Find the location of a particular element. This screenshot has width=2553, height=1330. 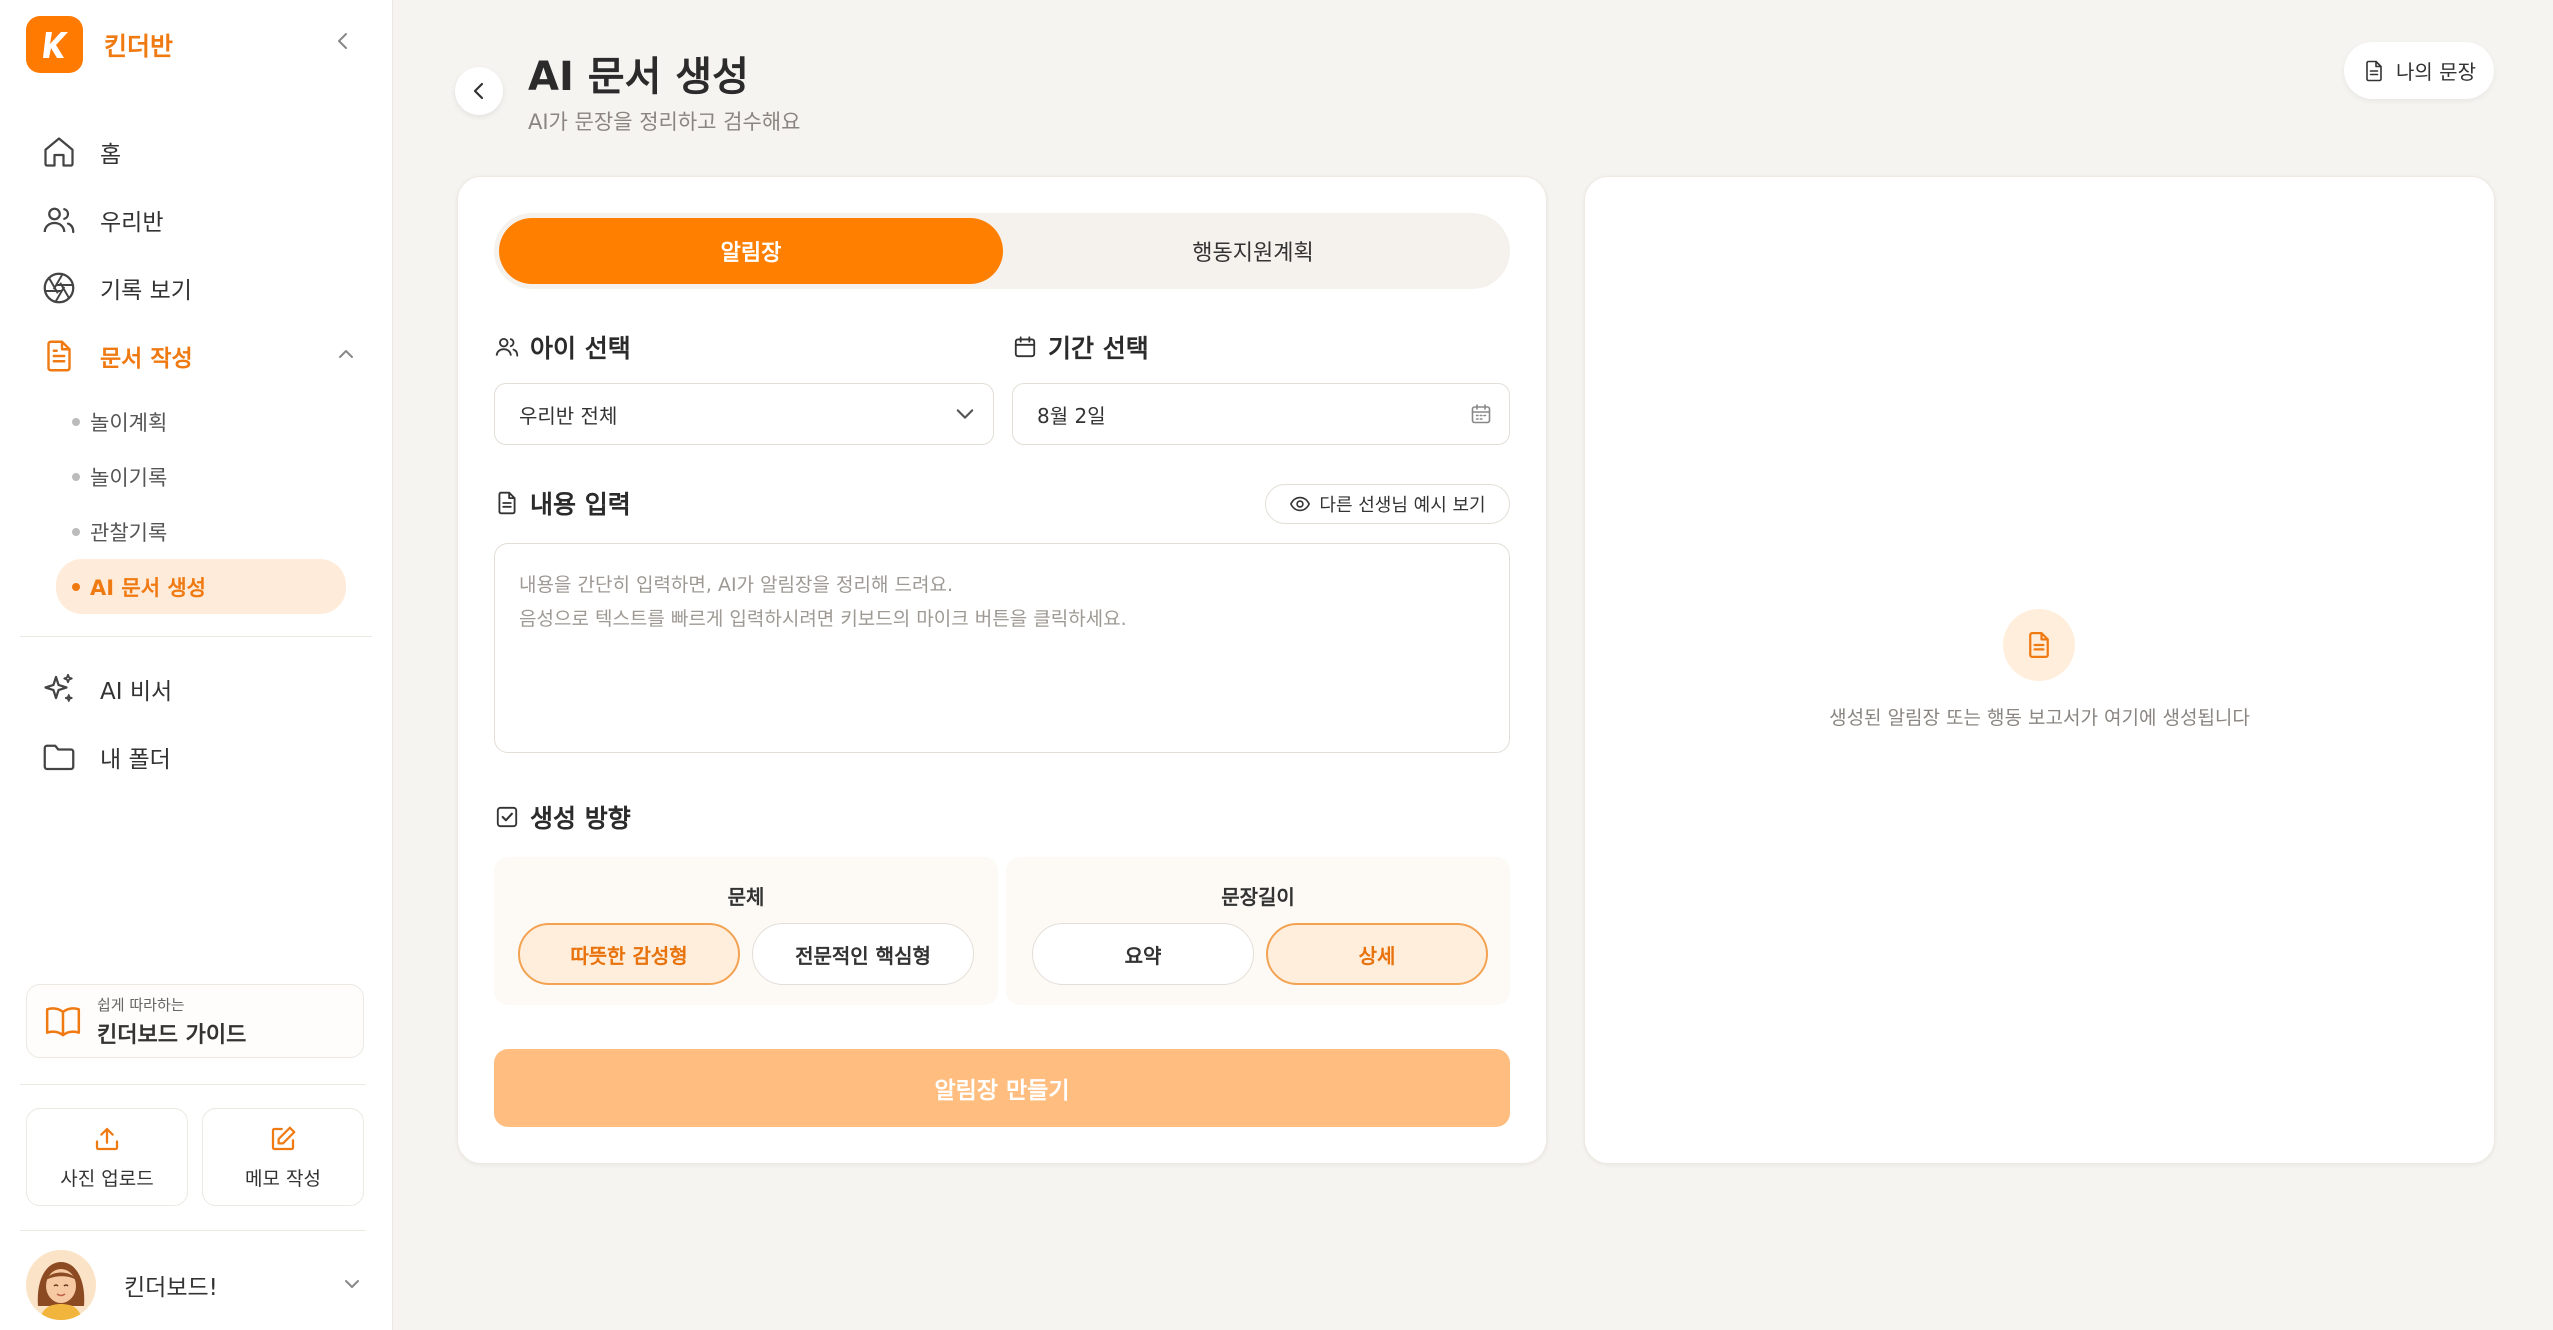

sidebar-item-label: 우리반 is located at coordinates (132, 223).